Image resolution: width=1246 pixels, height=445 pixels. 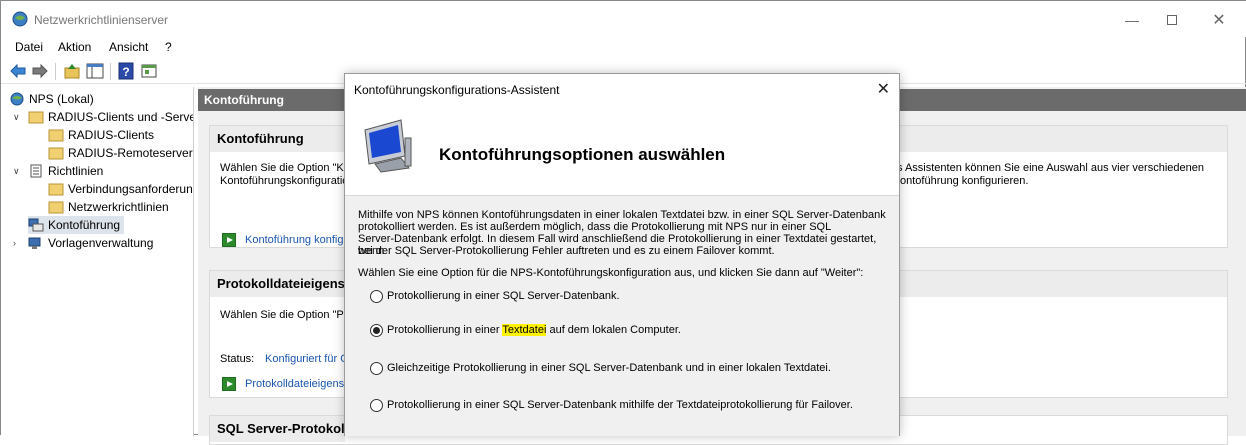 What do you see at coordinates (74, 47) in the screenshot?
I see `menu-aktion: Aktion` at bounding box center [74, 47].